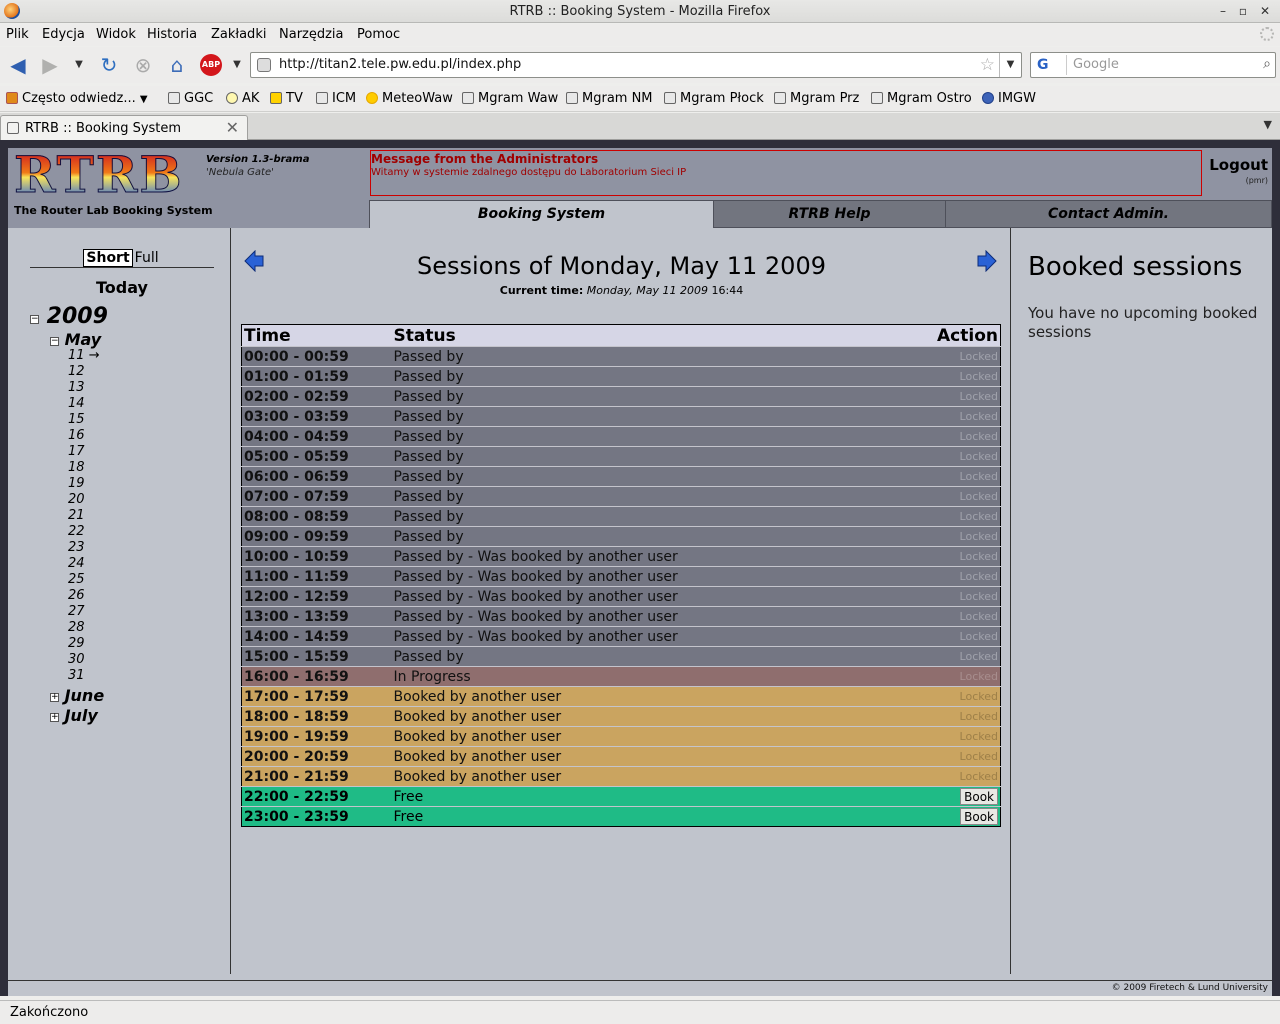  What do you see at coordinates (1096, 64) in the screenshot?
I see `search-input: Google` at bounding box center [1096, 64].